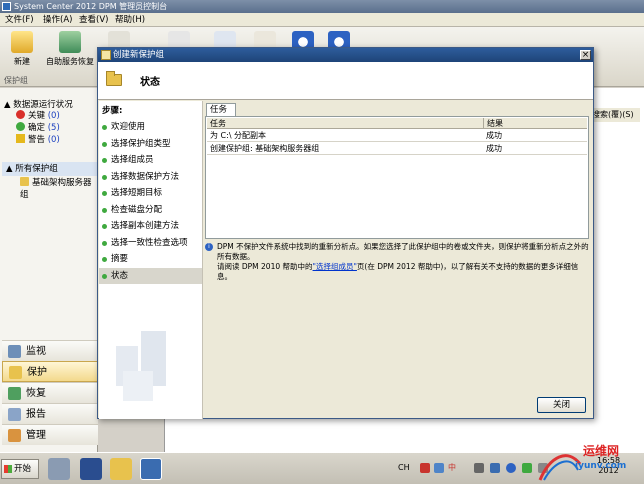 This screenshot has height=484, width=644. Describe the element at coordinates (452, 468) in the screenshot. I see `ime-indicator: 中` at that location.